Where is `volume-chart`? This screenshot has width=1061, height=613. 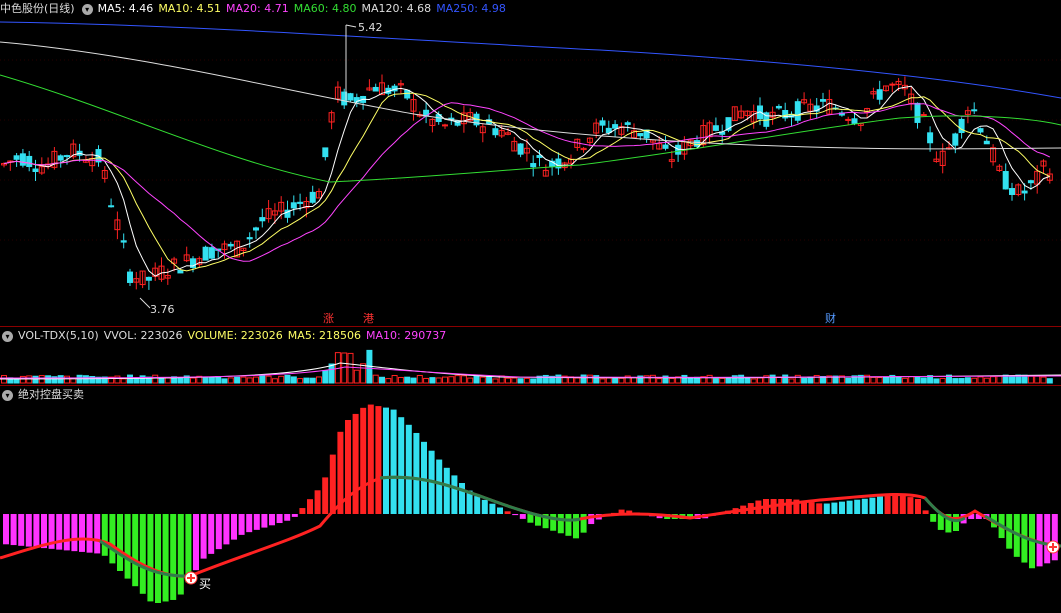
volume-chart is located at coordinates (530, 356).